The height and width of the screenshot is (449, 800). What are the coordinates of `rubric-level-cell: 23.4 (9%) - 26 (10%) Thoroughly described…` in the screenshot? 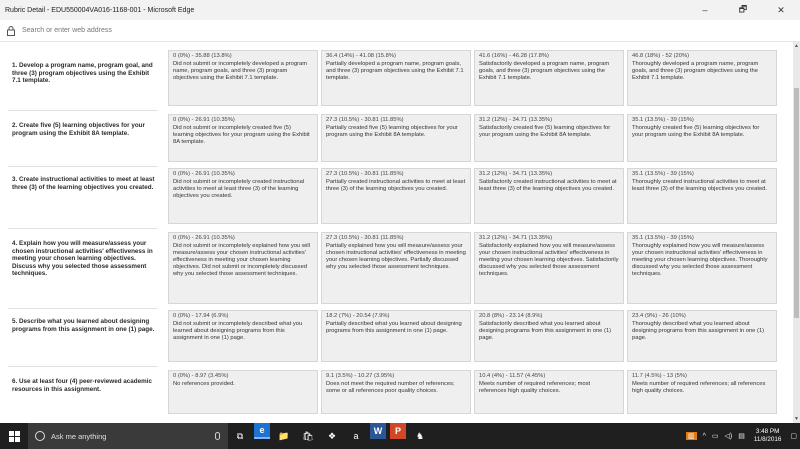 It's located at (702, 336).